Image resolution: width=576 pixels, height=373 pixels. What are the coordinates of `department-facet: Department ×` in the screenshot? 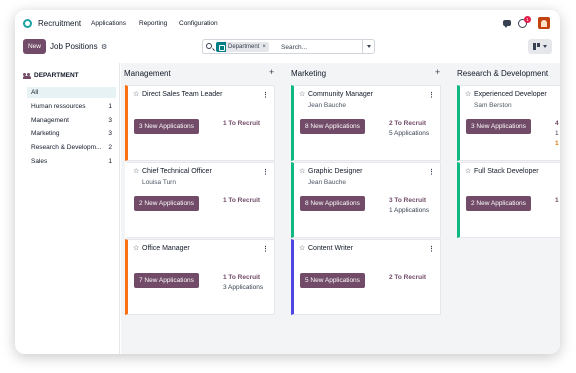 It's located at (242, 47).